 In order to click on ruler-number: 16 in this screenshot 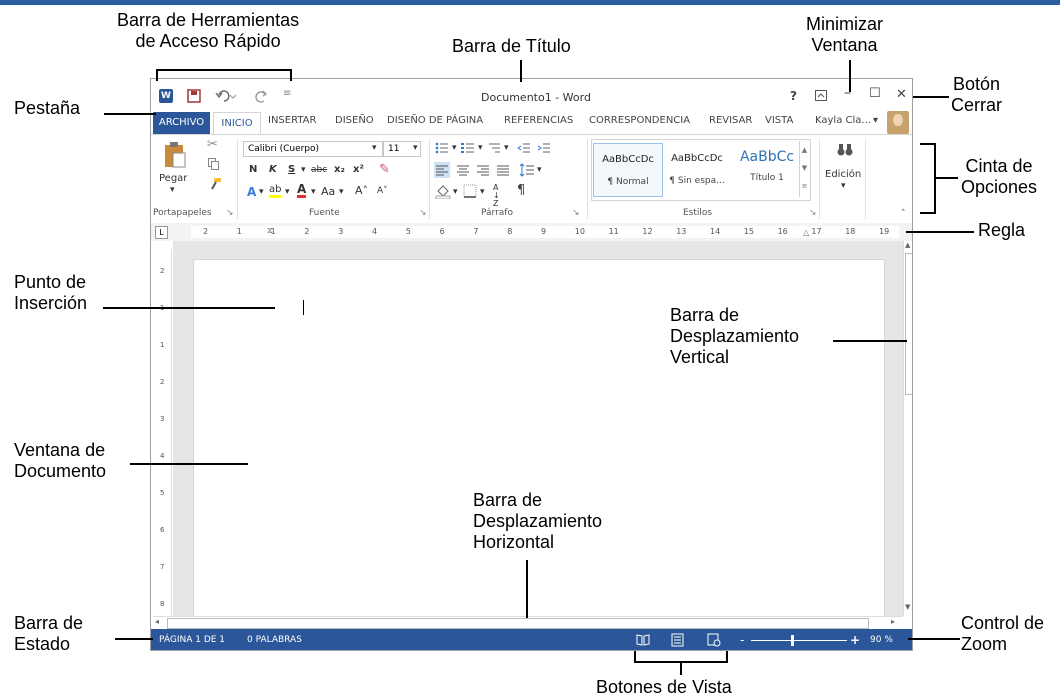, I will do `click(782, 231)`.